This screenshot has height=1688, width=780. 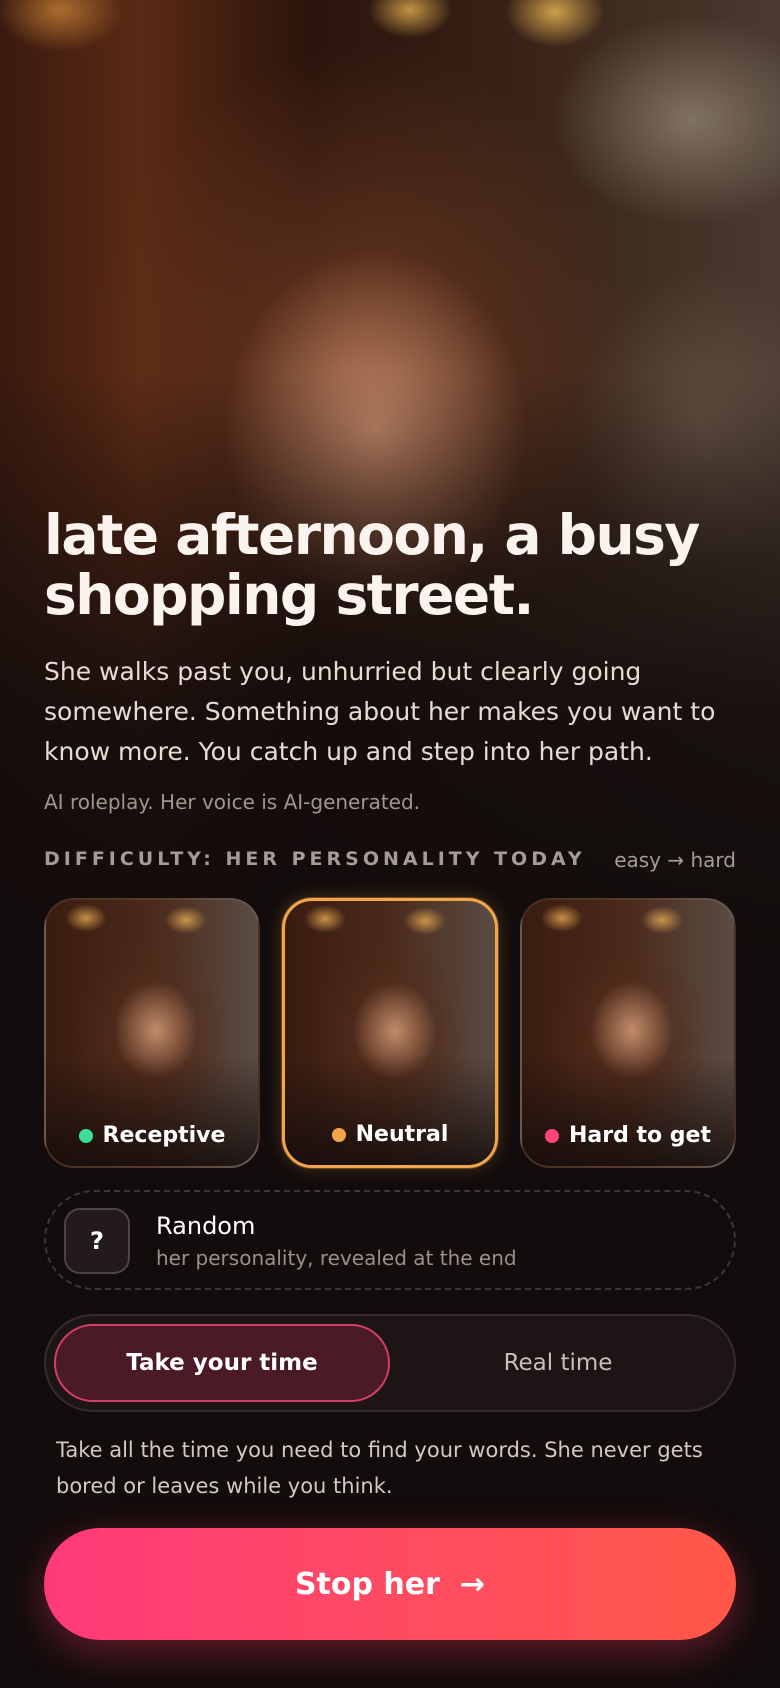 I want to click on personality-name: Receptive, so click(x=164, y=1135).